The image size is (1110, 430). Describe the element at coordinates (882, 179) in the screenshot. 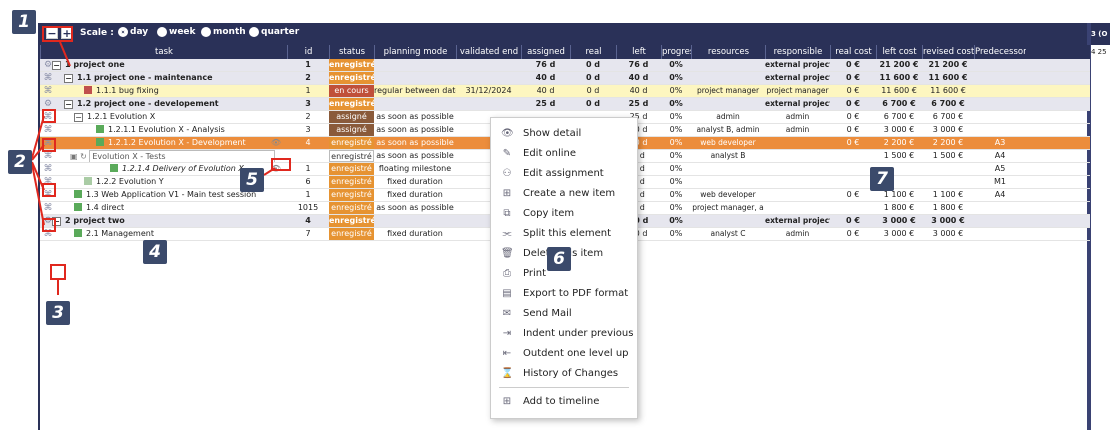

I see `annotation-badge-7: 7` at that location.